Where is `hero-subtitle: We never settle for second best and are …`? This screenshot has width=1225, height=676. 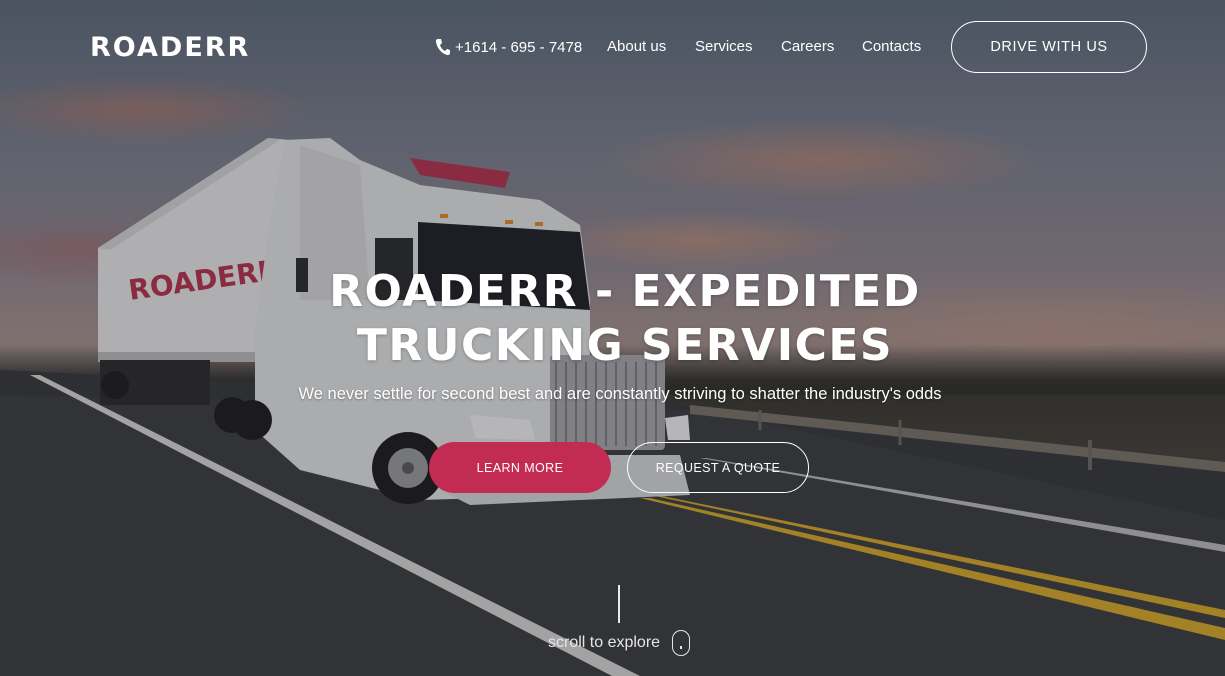 hero-subtitle: We never settle for second best and are … is located at coordinates (620, 394).